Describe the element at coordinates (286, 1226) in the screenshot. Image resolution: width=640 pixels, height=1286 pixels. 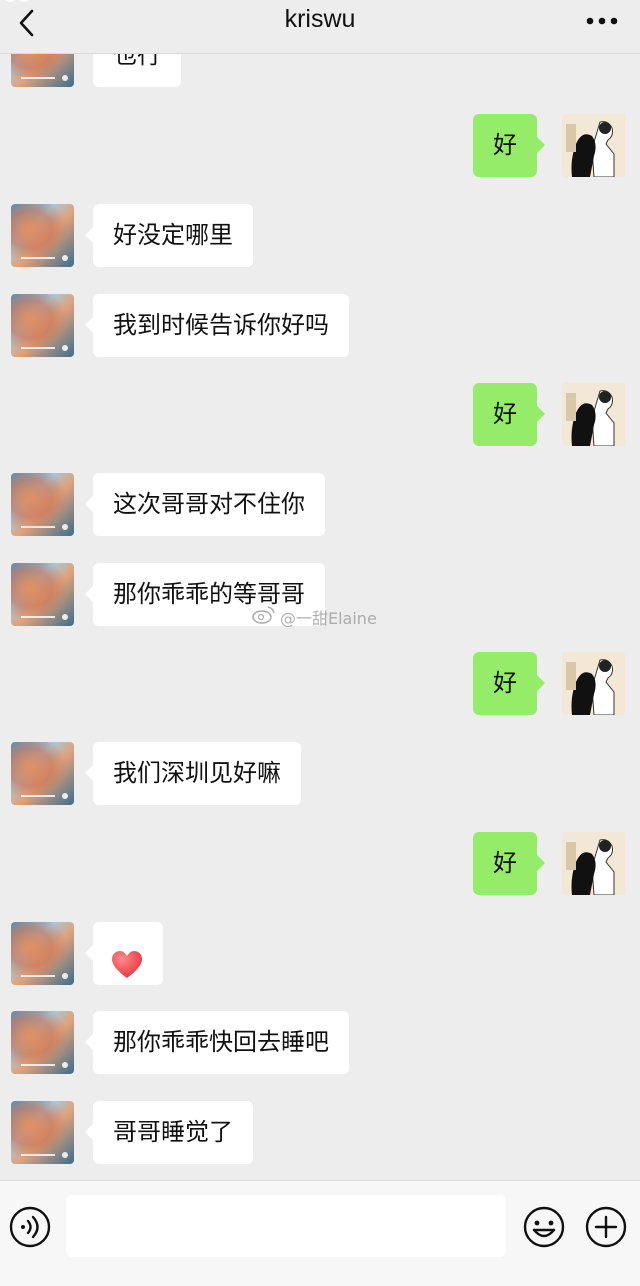
I see `message-input` at that location.